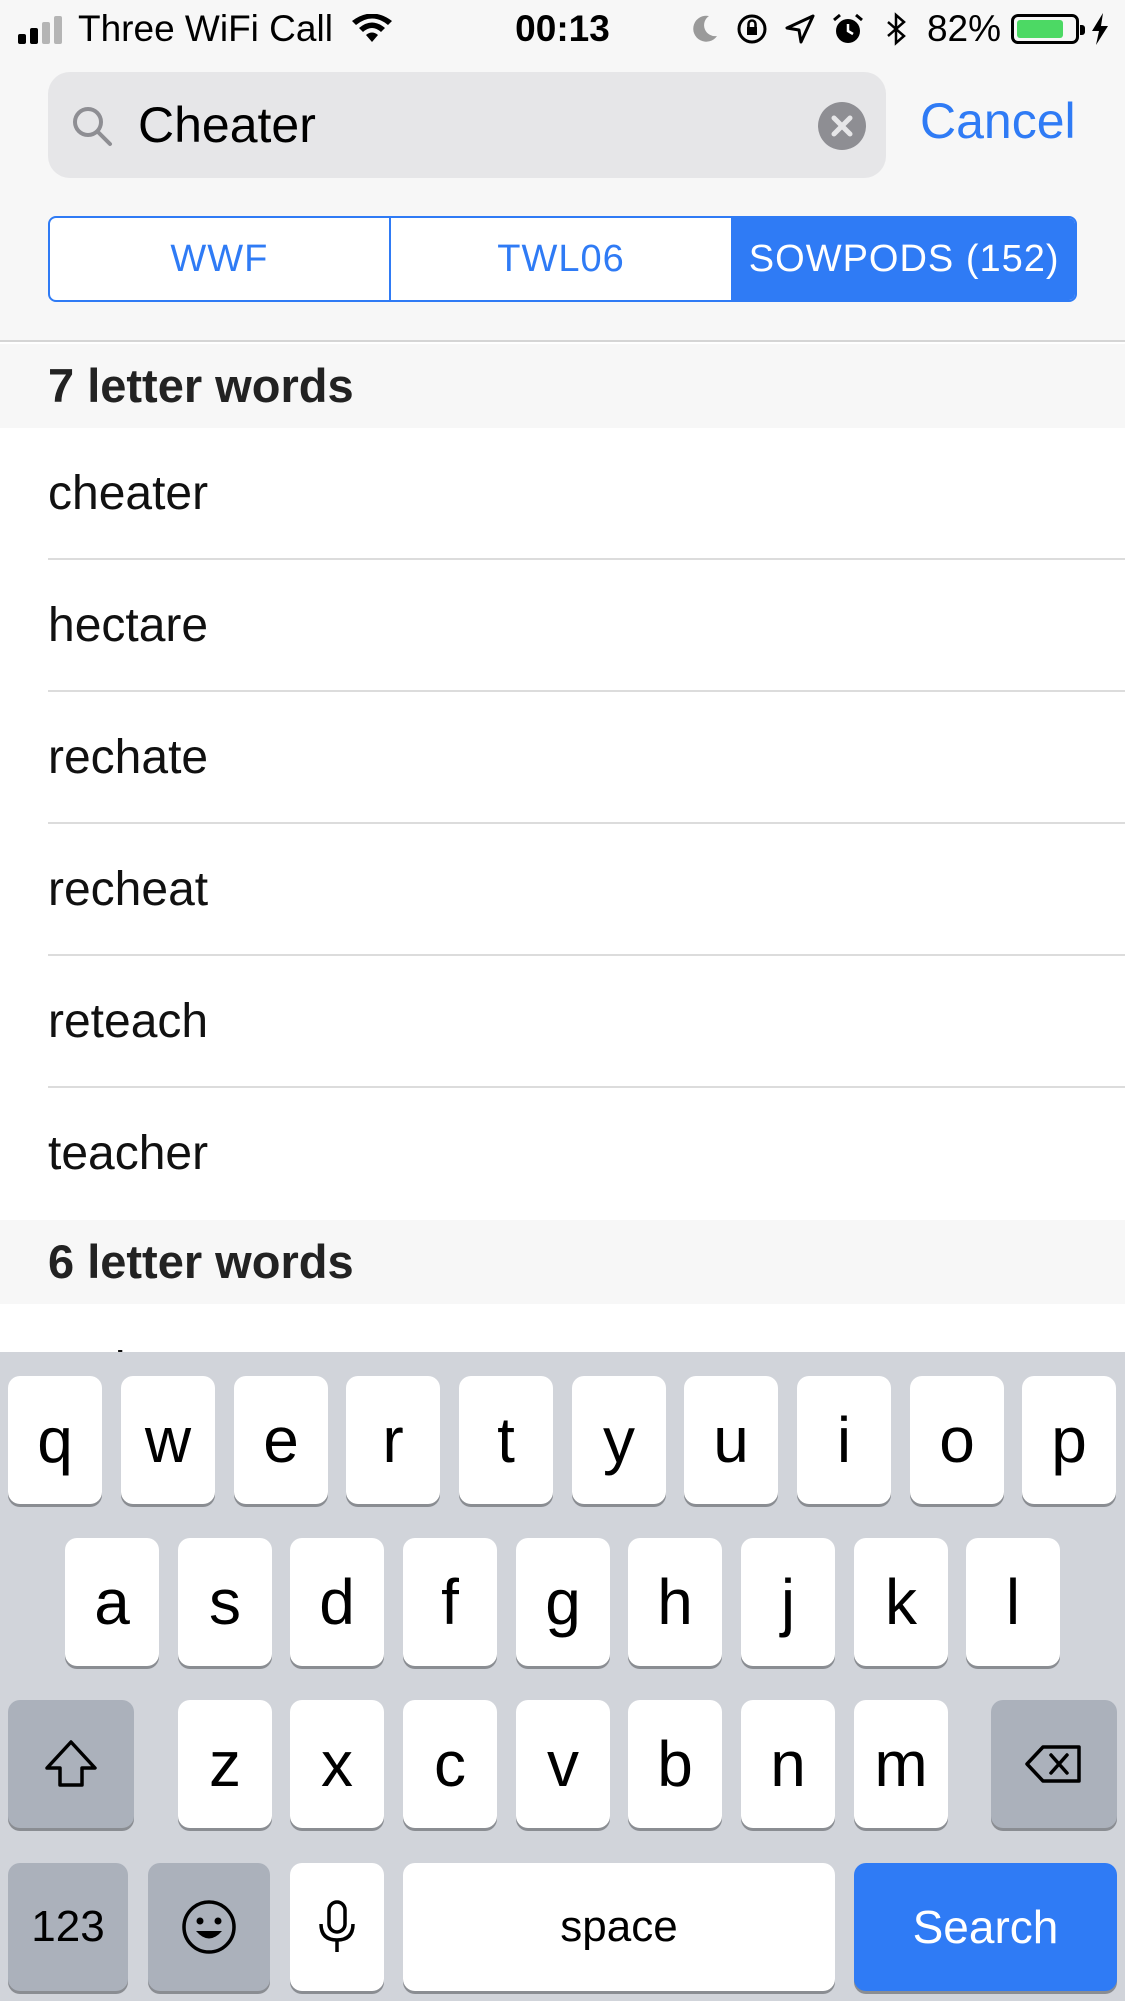  Describe the element at coordinates (1069, 1440) in the screenshot. I see `key-p: p` at that location.